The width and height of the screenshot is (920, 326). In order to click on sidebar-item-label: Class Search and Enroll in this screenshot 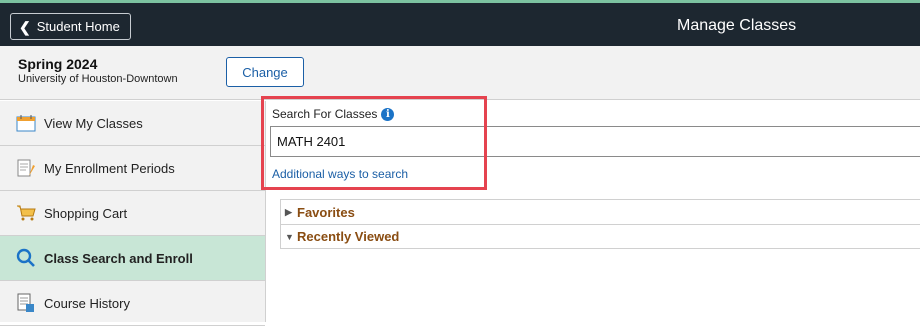, I will do `click(118, 258)`.